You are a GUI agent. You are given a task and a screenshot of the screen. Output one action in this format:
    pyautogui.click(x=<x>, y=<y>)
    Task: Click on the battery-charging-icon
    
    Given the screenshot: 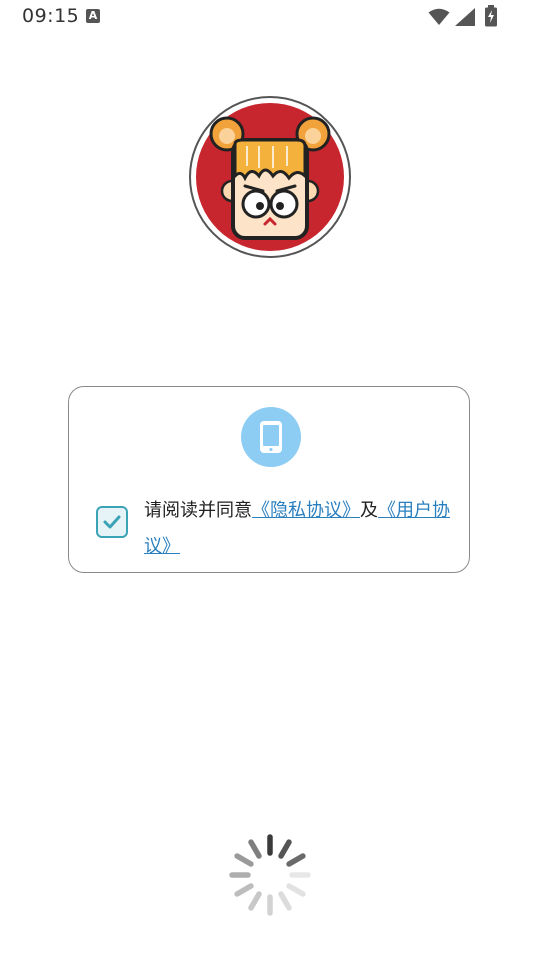 What is the action you would take?
    pyautogui.click(x=491, y=16)
    